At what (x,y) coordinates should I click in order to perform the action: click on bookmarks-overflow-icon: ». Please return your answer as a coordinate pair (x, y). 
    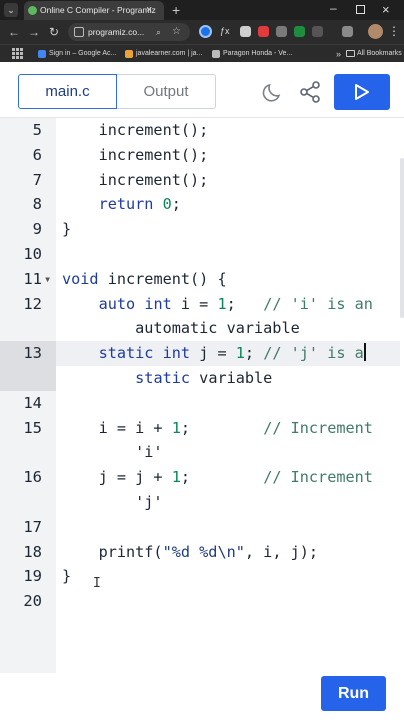
    Looking at the image, I should click on (338, 54).